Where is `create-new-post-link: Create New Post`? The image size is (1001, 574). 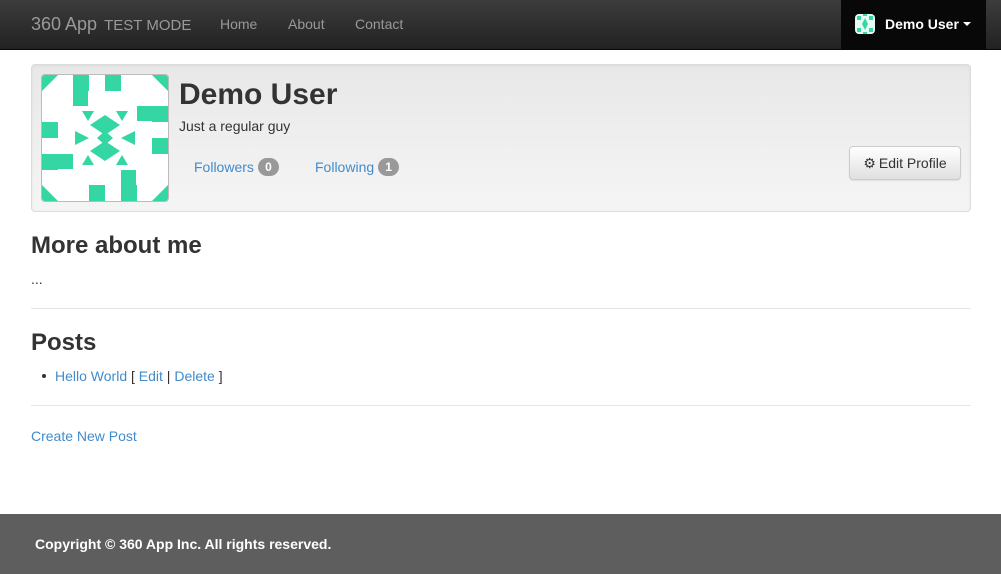 create-new-post-link: Create New Post is located at coordinates (84, 436).